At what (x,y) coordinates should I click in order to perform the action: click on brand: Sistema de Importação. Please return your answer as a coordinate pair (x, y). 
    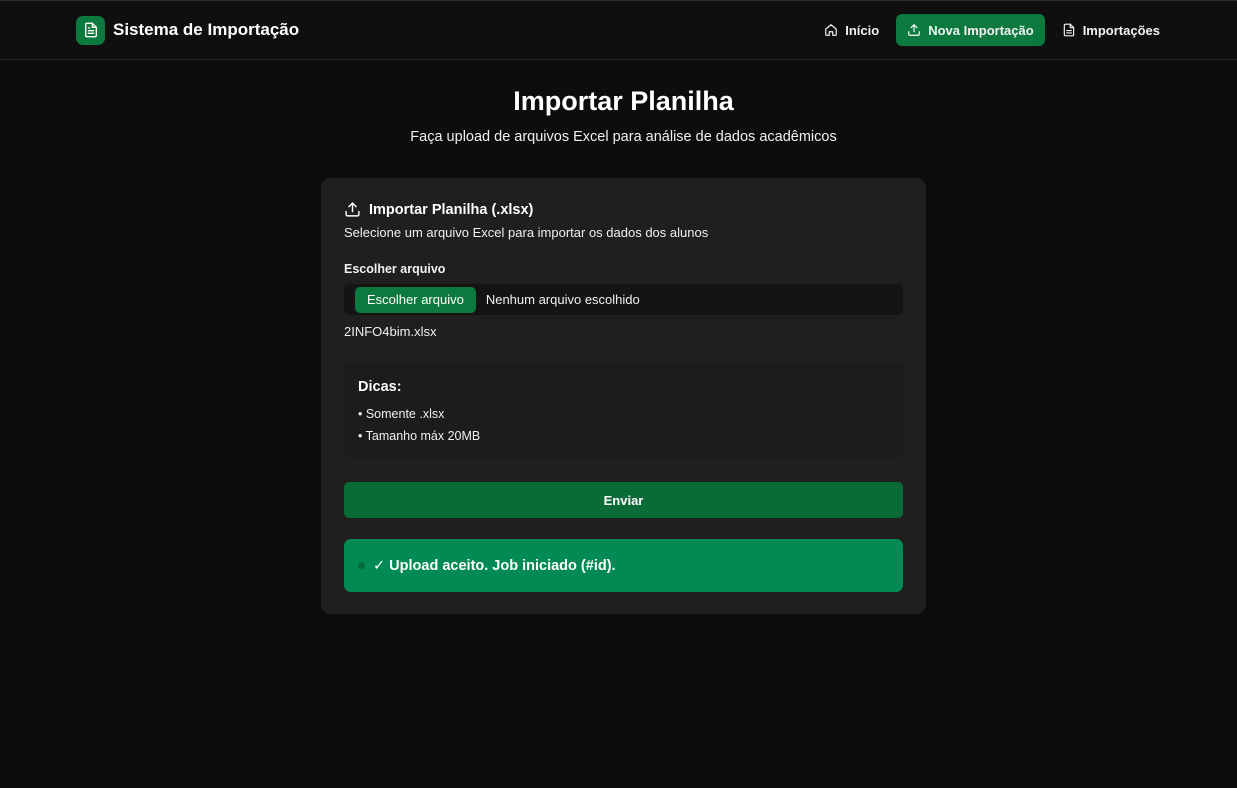
    Looking at the image, I should click on (187, 30).